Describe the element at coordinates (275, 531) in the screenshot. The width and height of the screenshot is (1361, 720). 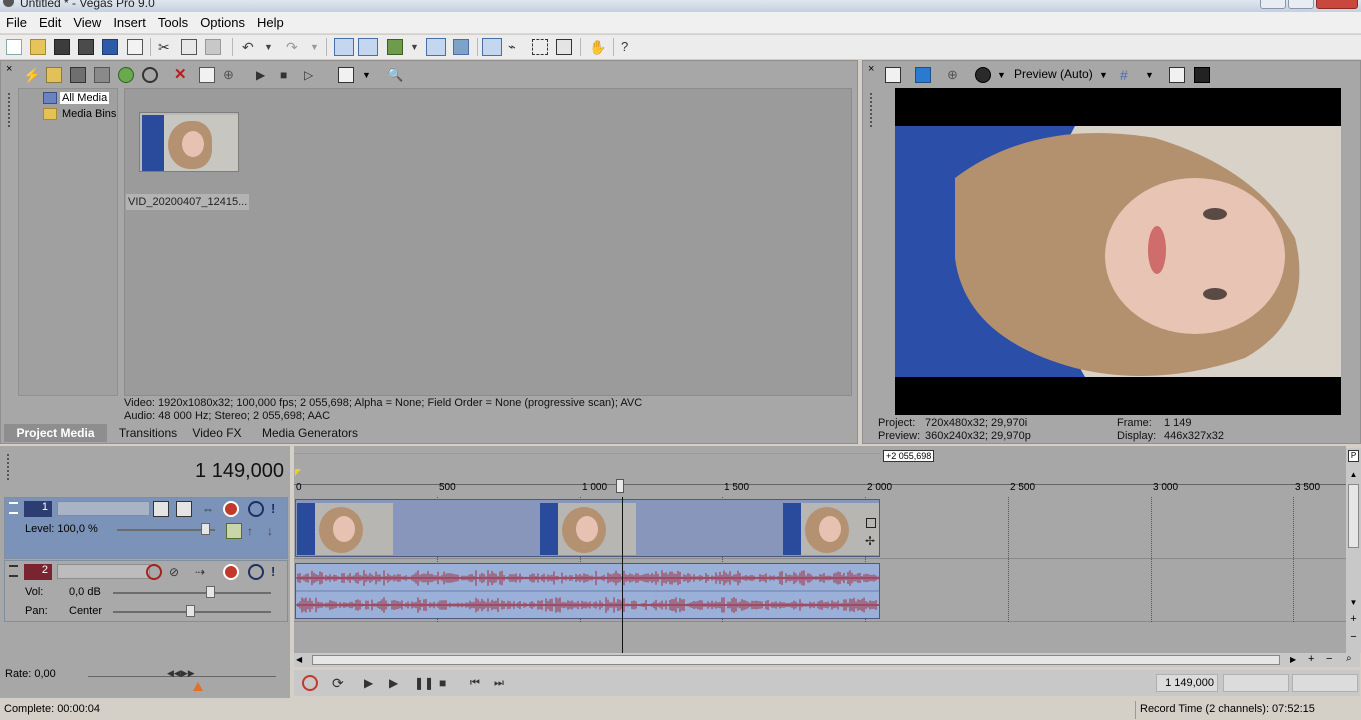
I see `make-compositing-child-icon: ↓` at that location.